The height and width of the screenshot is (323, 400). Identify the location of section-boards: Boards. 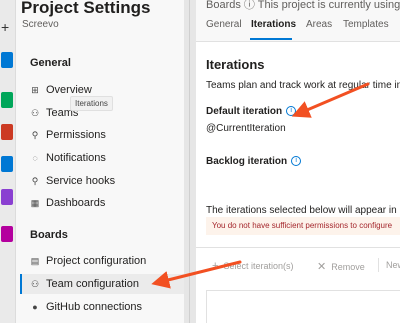
(49, 235).